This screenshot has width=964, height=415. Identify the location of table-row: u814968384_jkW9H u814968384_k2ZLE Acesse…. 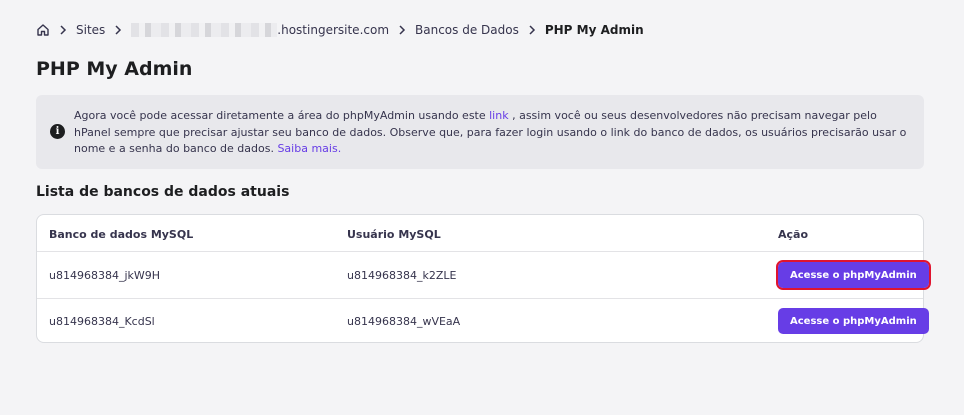
(484, 274).